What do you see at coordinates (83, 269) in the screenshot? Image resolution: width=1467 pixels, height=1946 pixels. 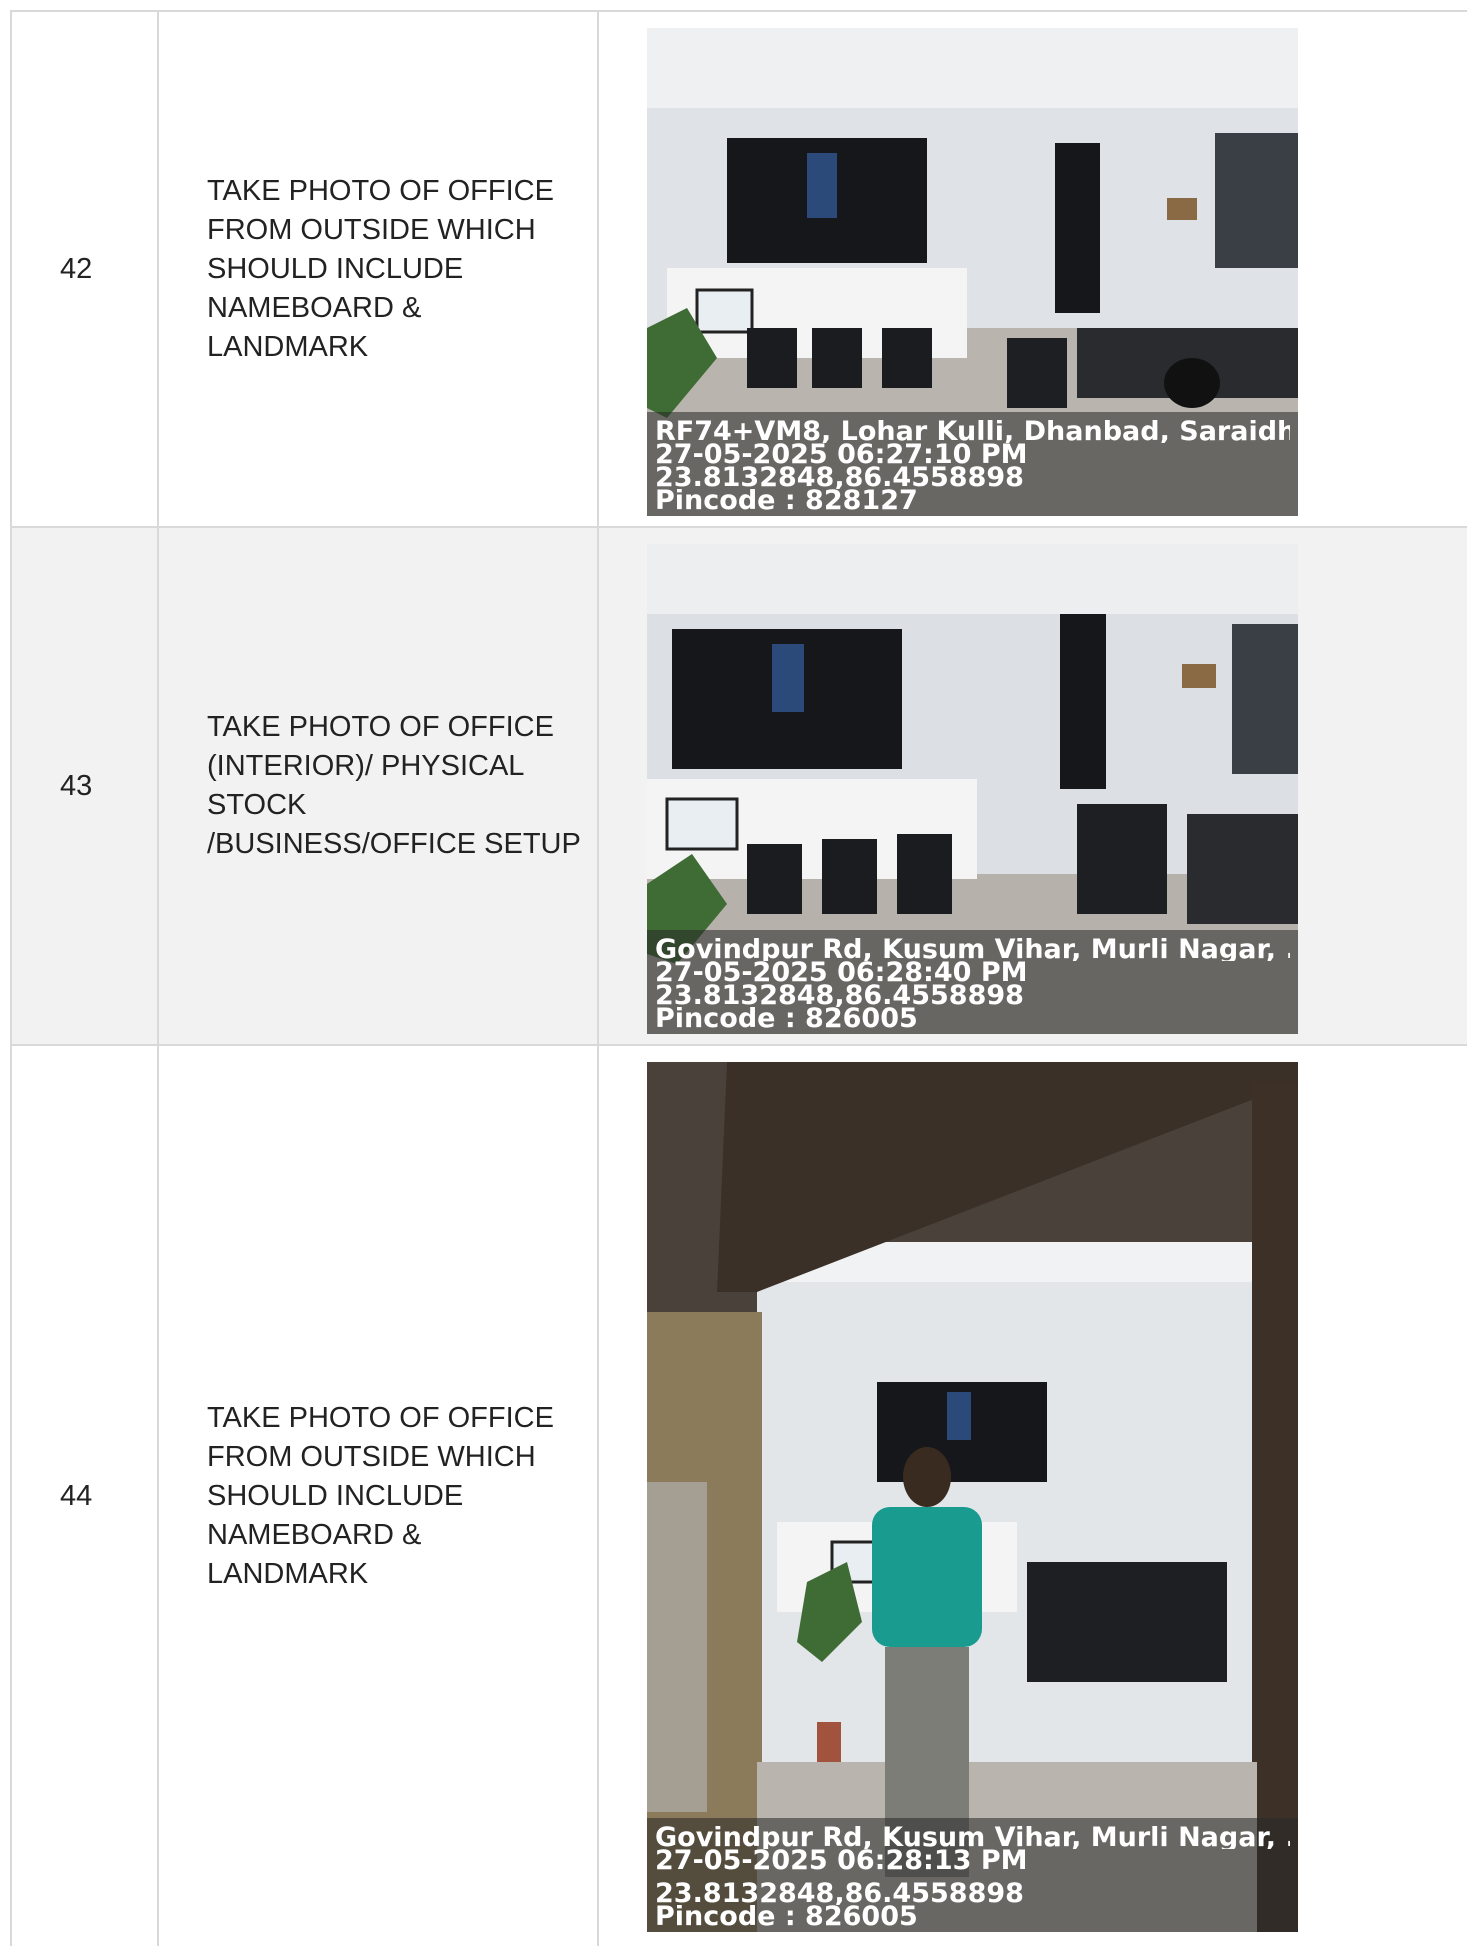 I see `row-number: 42` at bounding box center [83, 269].